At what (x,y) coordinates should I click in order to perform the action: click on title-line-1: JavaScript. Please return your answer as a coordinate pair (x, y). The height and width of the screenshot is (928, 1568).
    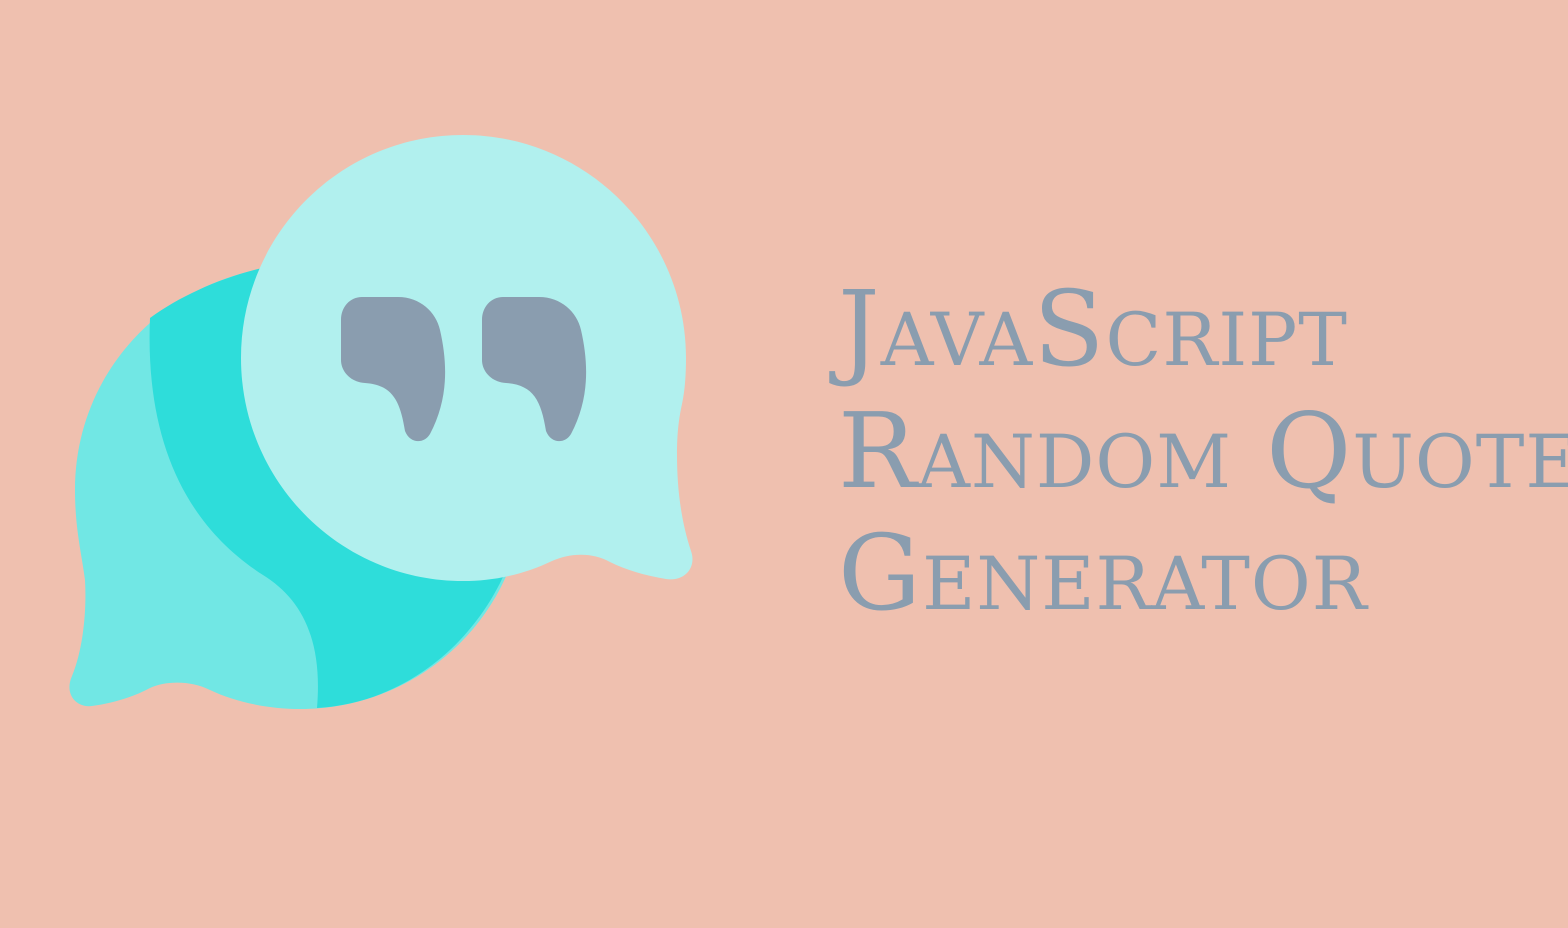
    Looking at the image, I should click on (1093, 329).